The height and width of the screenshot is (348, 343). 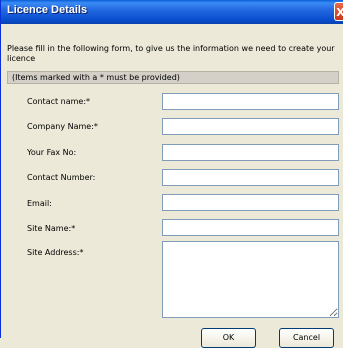 I want to click on fax-input, so click(x=250, y=152).